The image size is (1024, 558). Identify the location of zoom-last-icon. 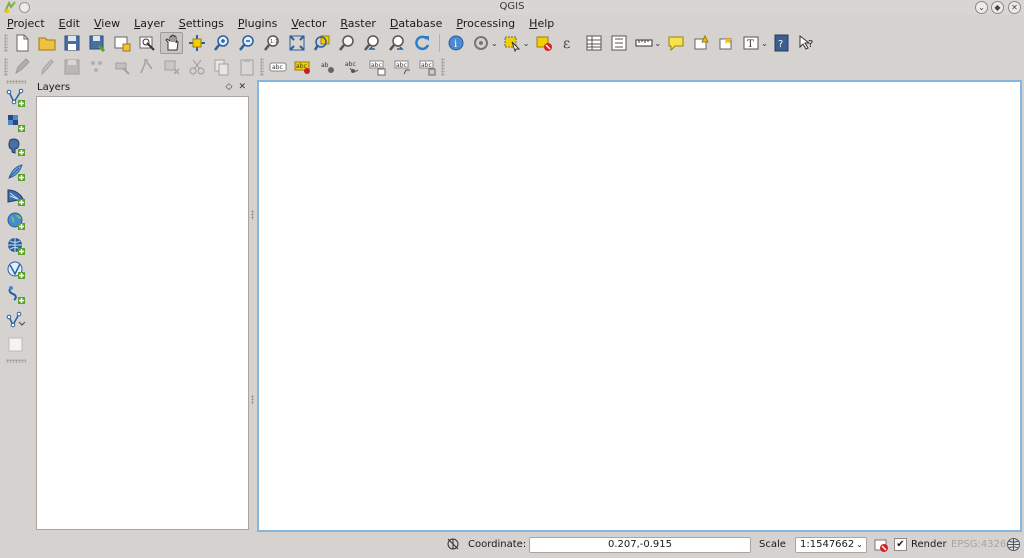
(371, 43).